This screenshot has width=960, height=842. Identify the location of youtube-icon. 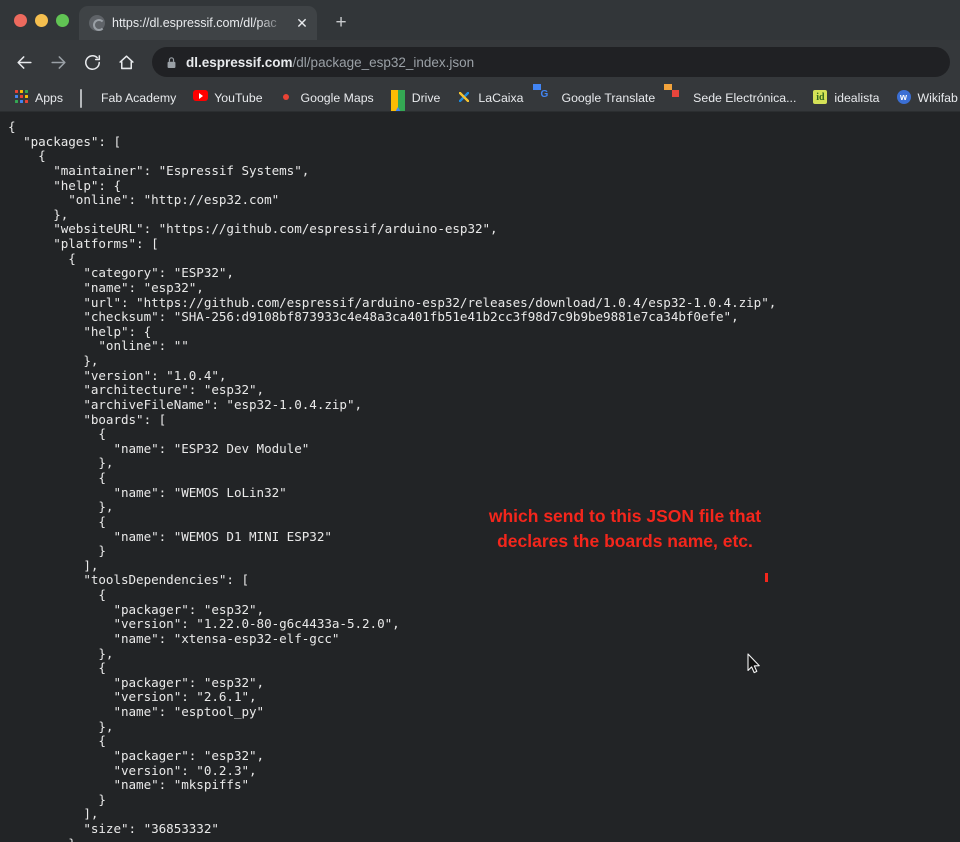
(201, 97).